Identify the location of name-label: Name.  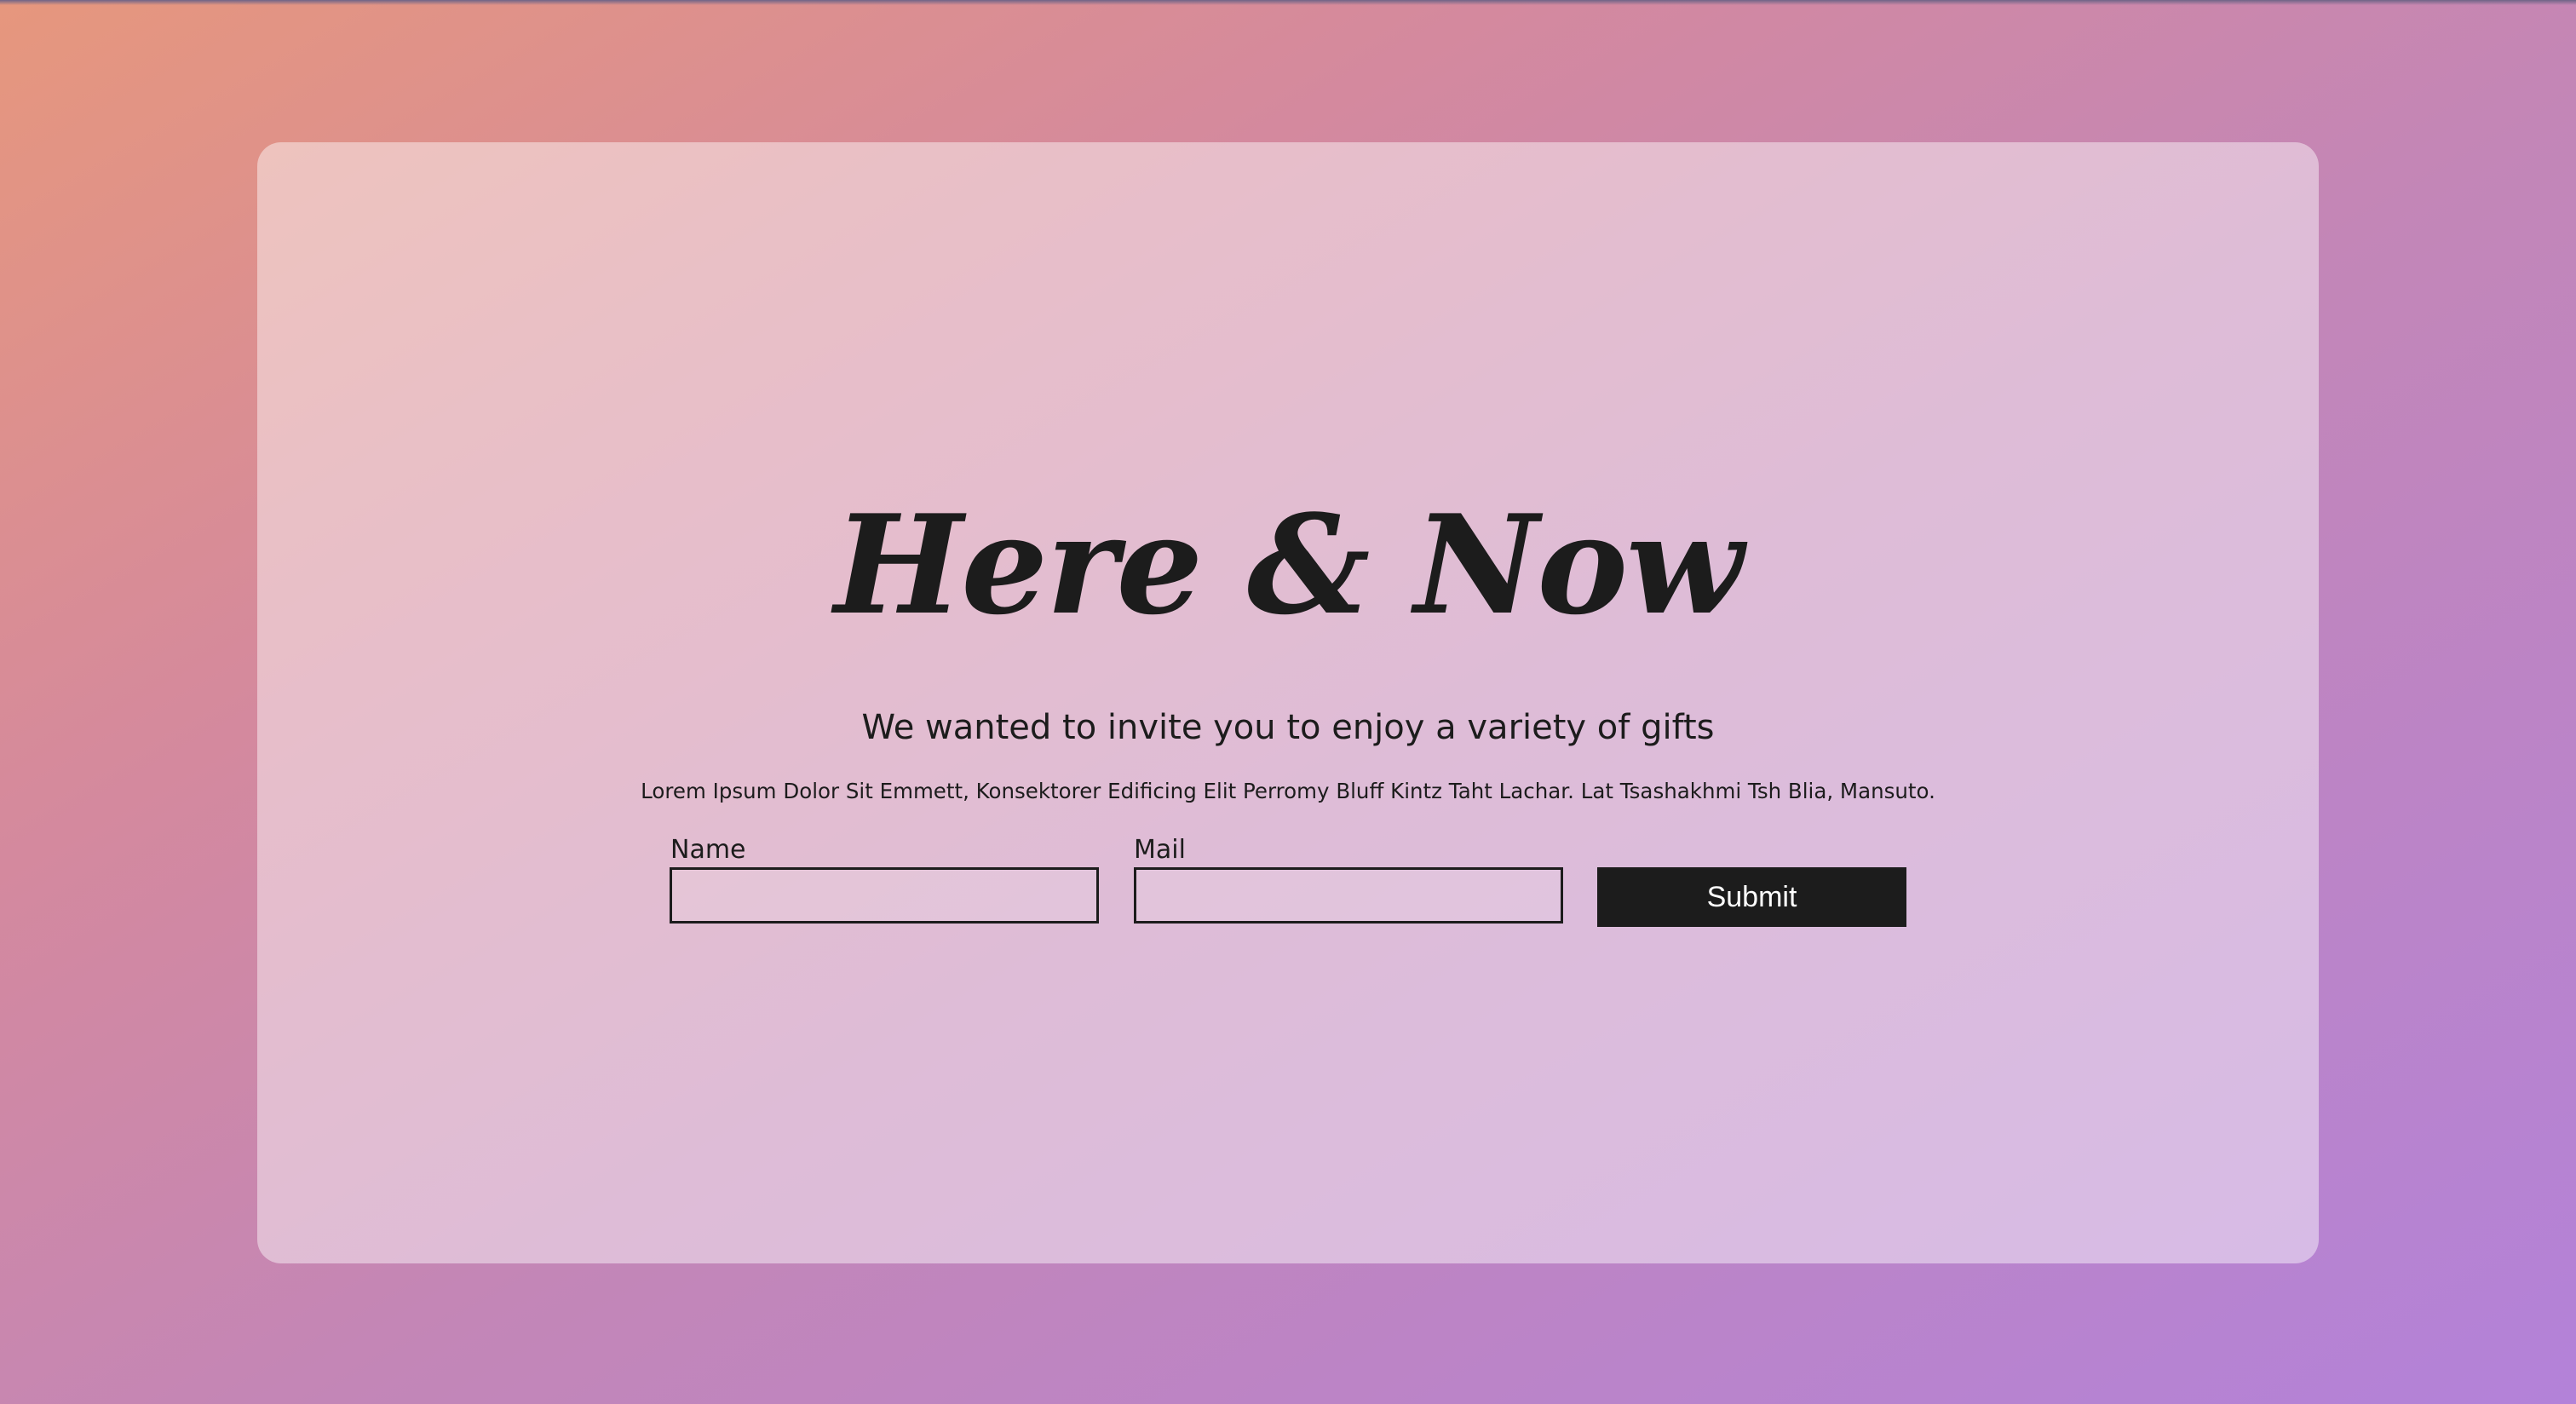
(708, 850).